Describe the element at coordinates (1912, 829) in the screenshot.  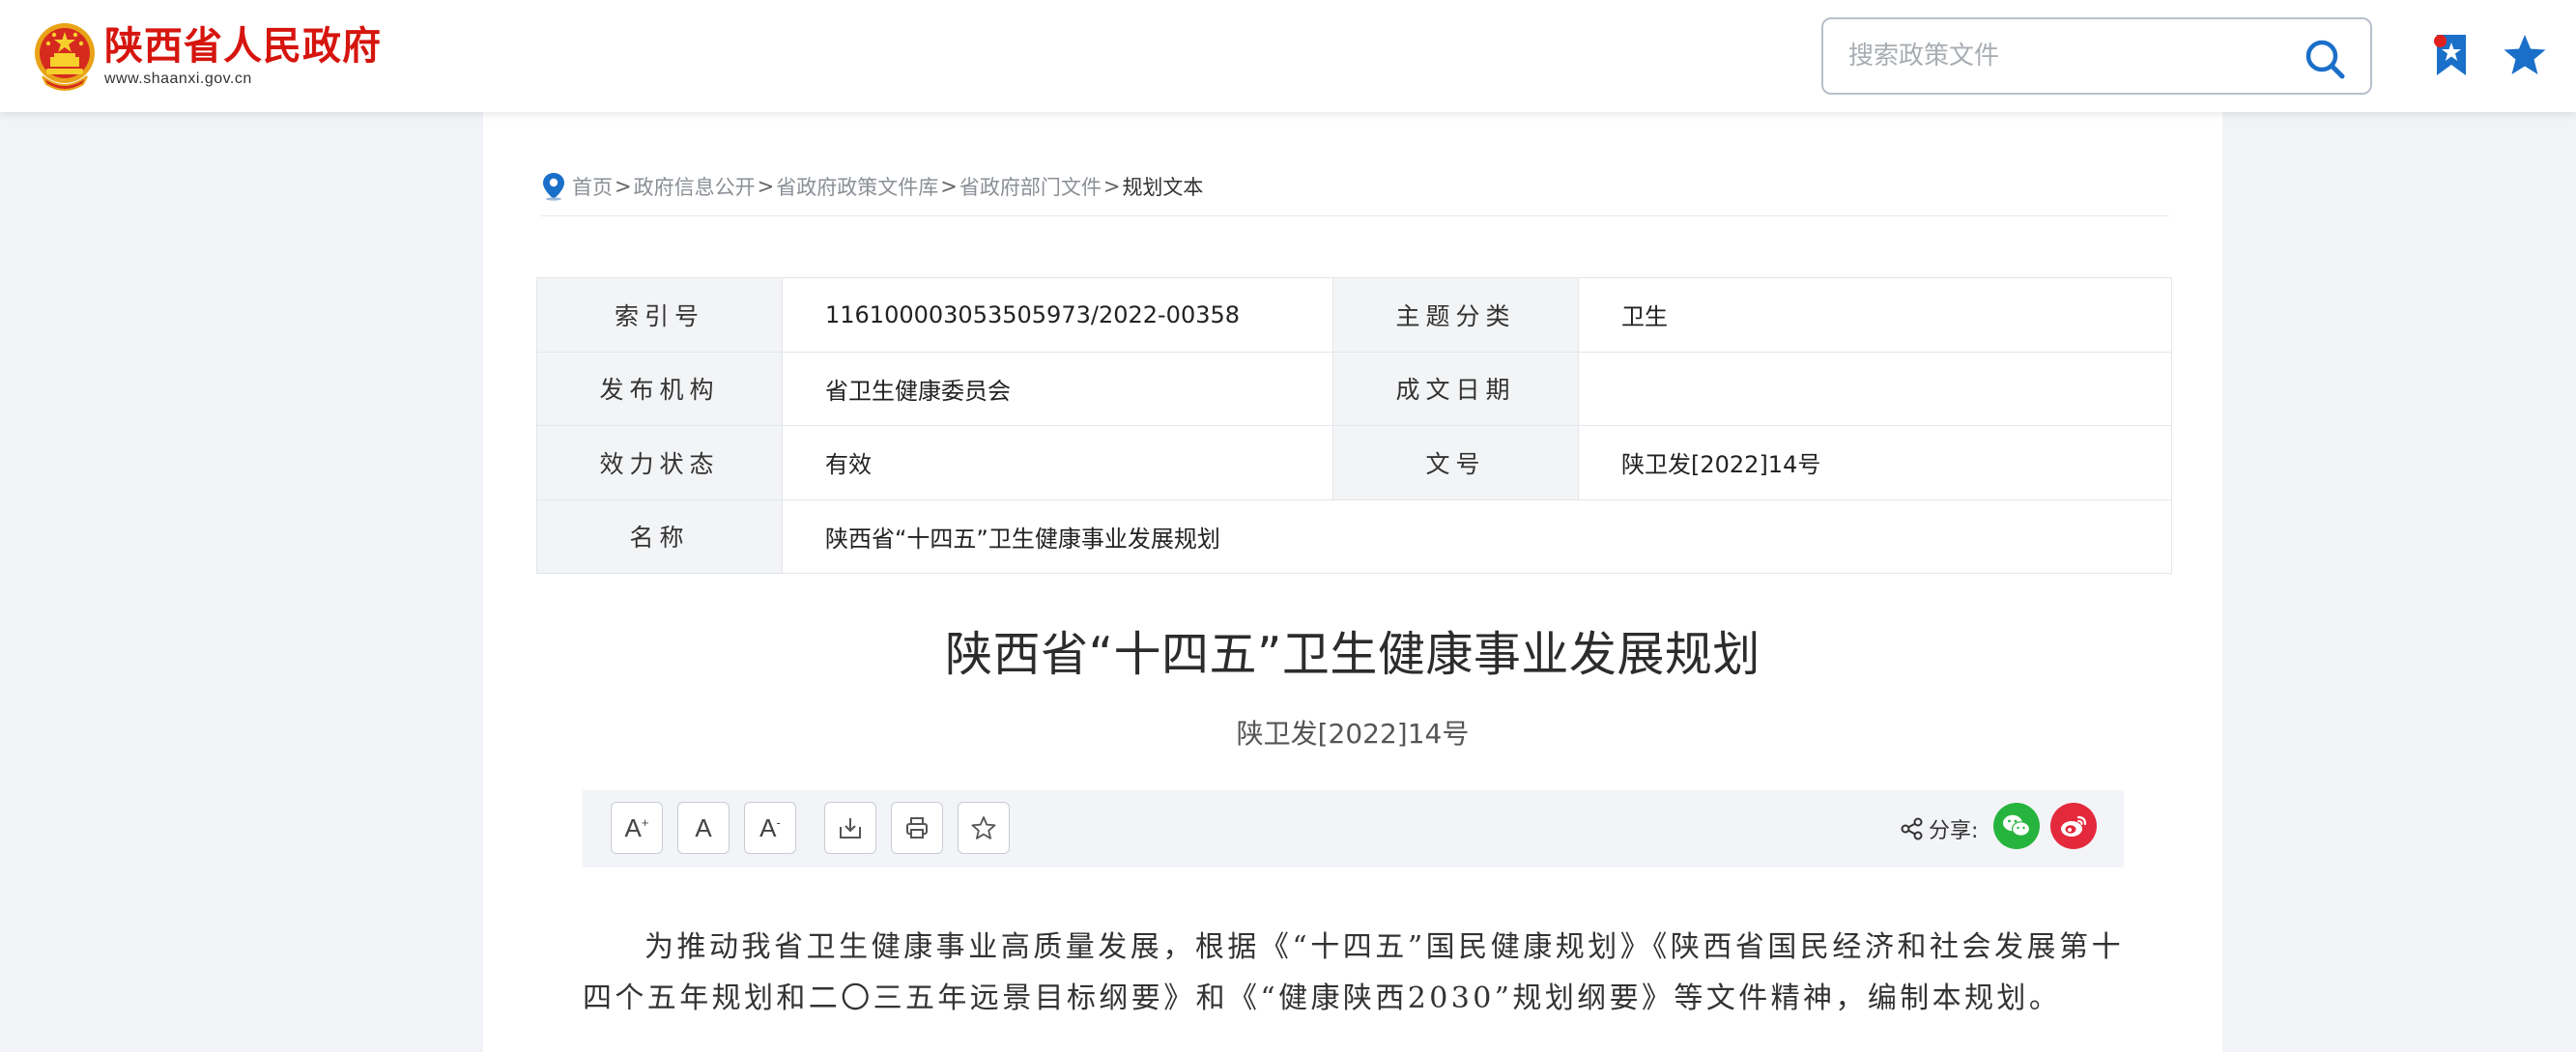
I see `share-icon` at that location.